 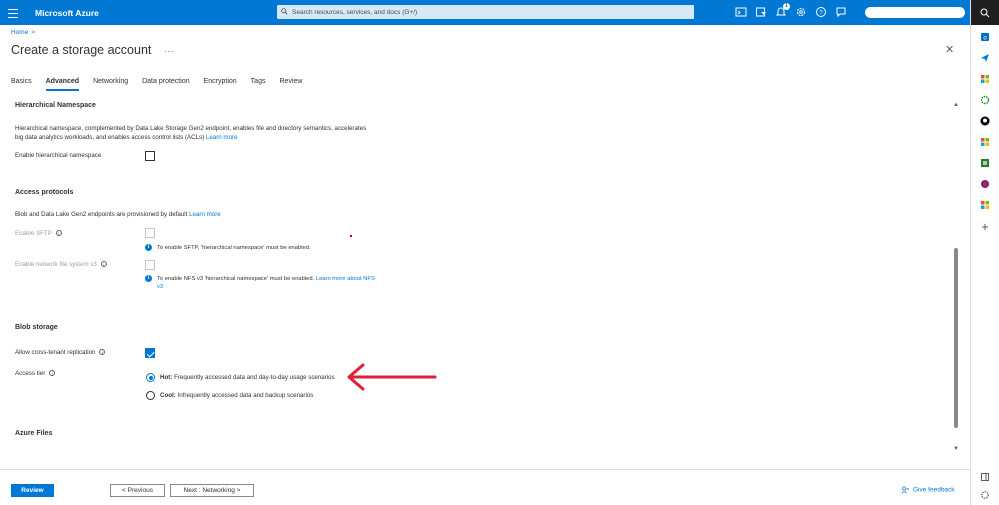 I want to click on nfs-label: Enable network file system v3 i, so click(x=61, y=264).